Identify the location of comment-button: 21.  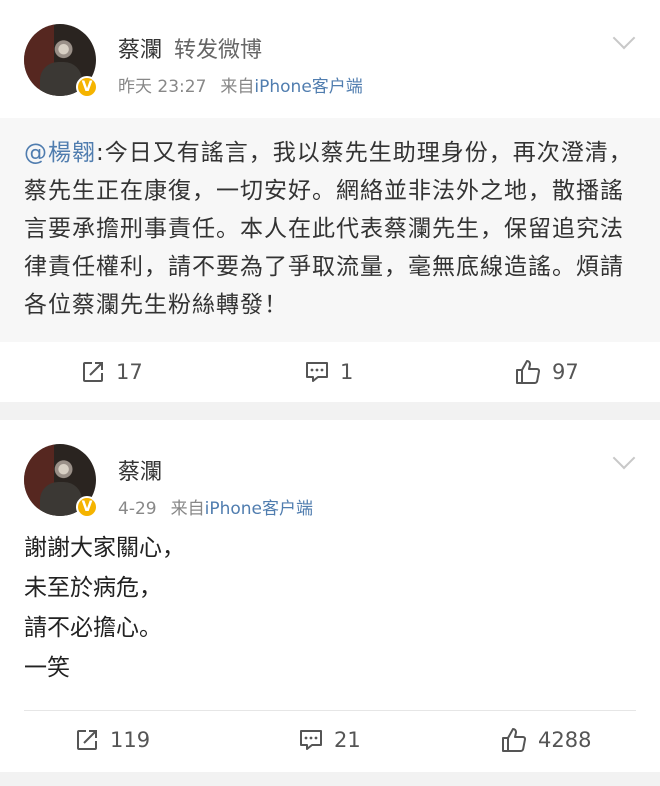
(329, 740).